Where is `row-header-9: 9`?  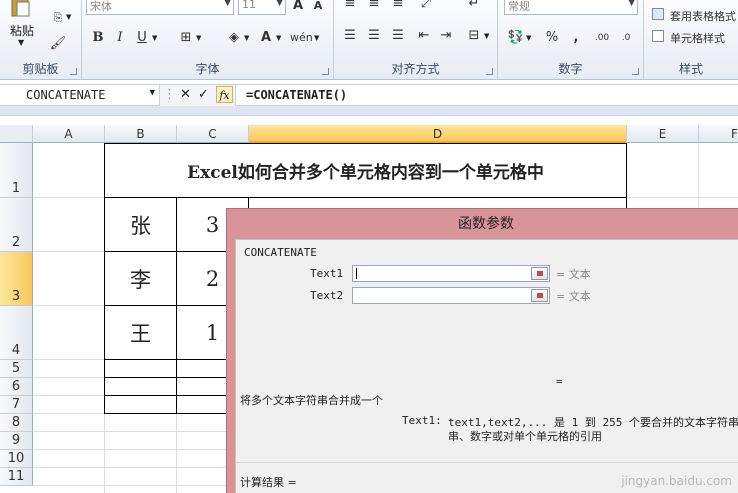
row-header-9: 9 is located at coordinates (16, 441).